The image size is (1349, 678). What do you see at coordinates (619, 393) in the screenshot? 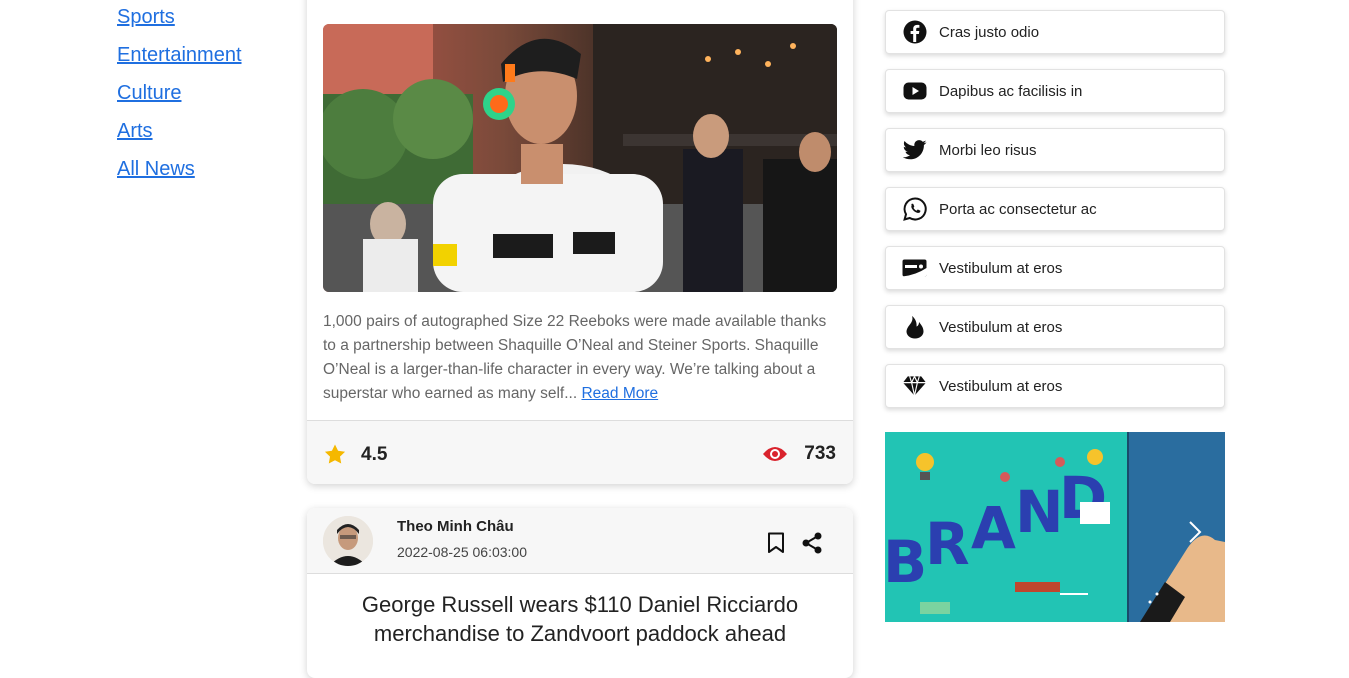
I see `read-more-link: Read More` at bounding box center [619, 393].